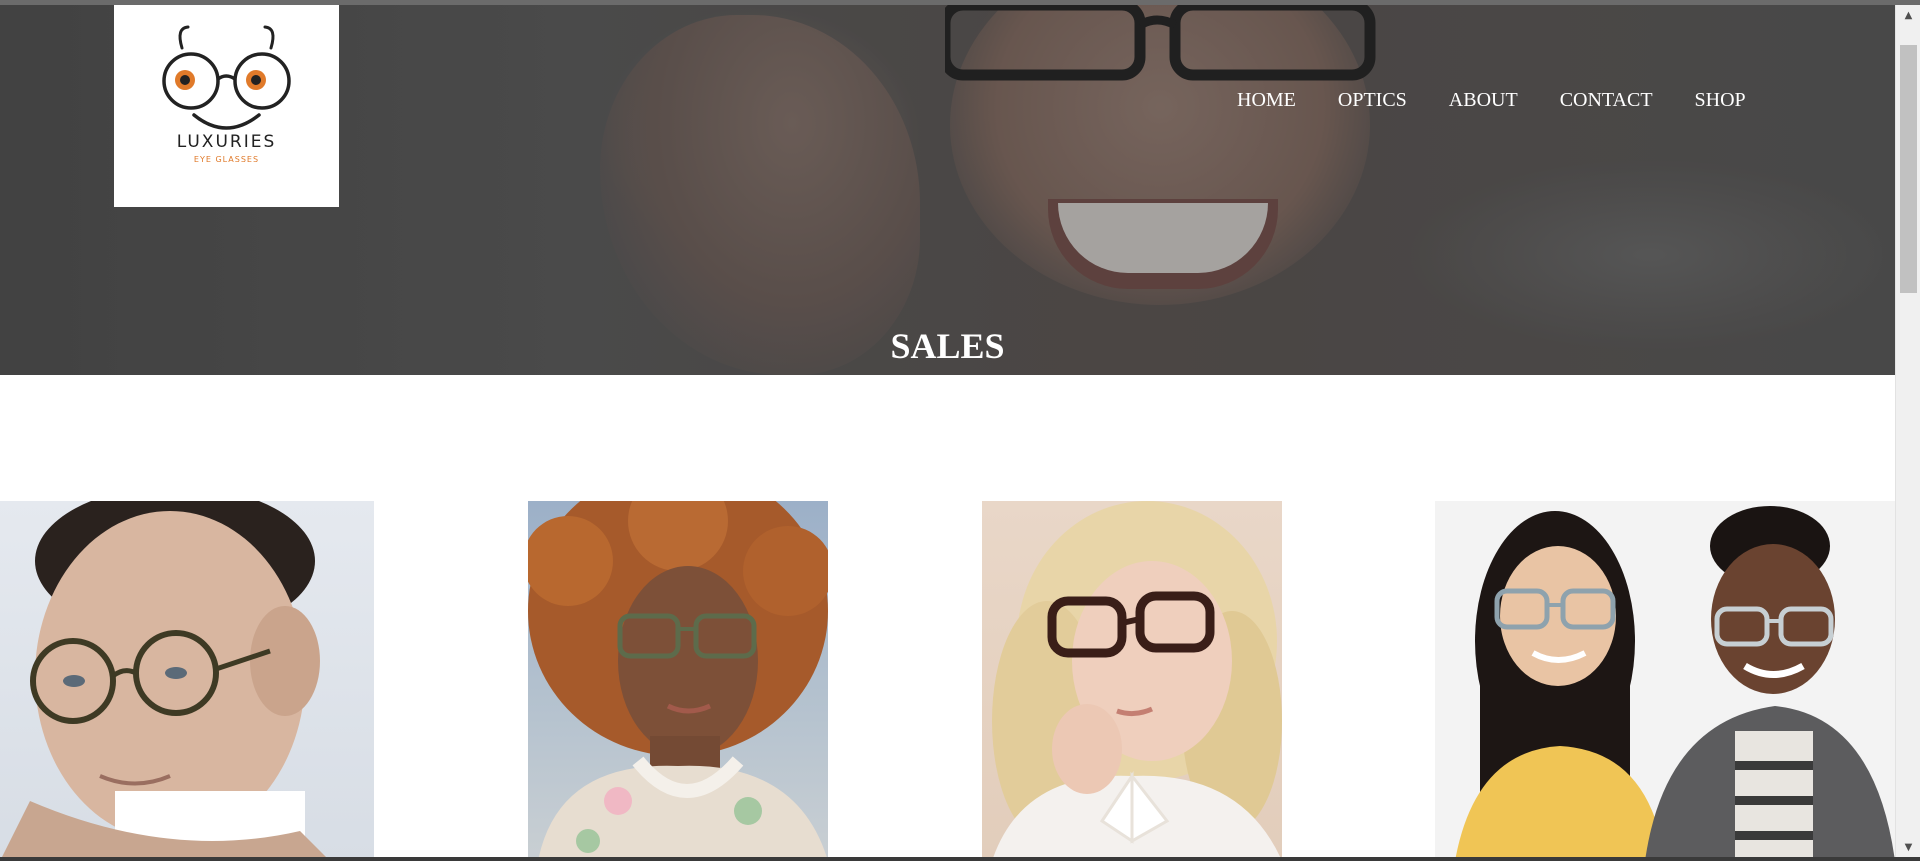  Describe the element at coordinates (947, 346) in the screenshot. I see `page-title: SALES` at that location.